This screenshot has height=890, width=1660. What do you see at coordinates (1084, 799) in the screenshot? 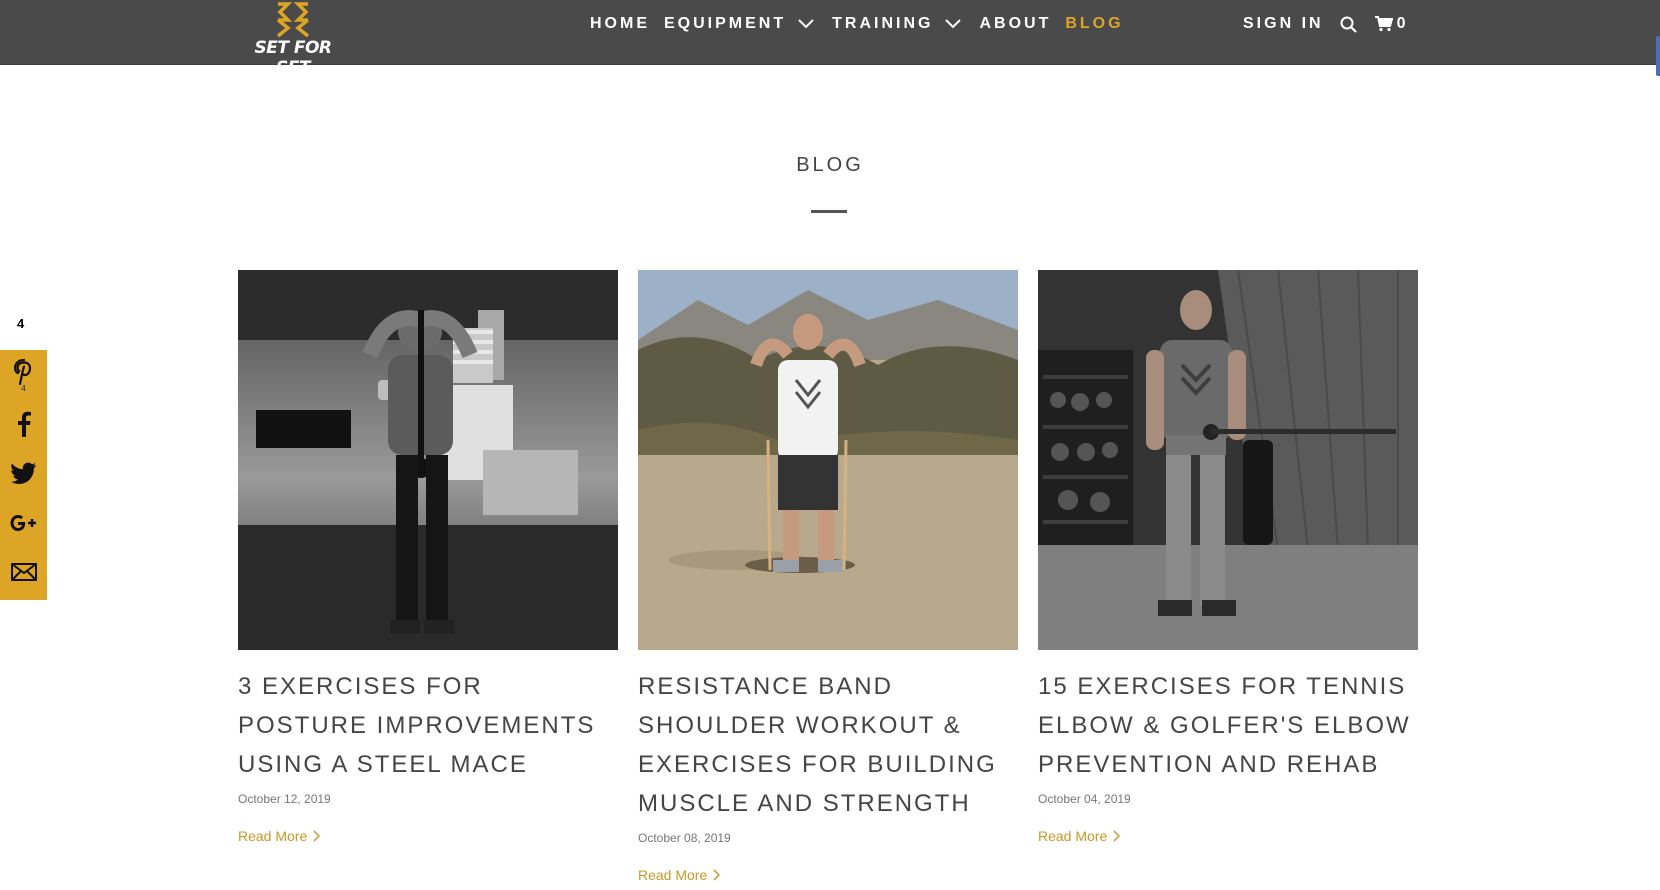
I see `post-date: October 04, 2019` at bounding box center [1084, 799].